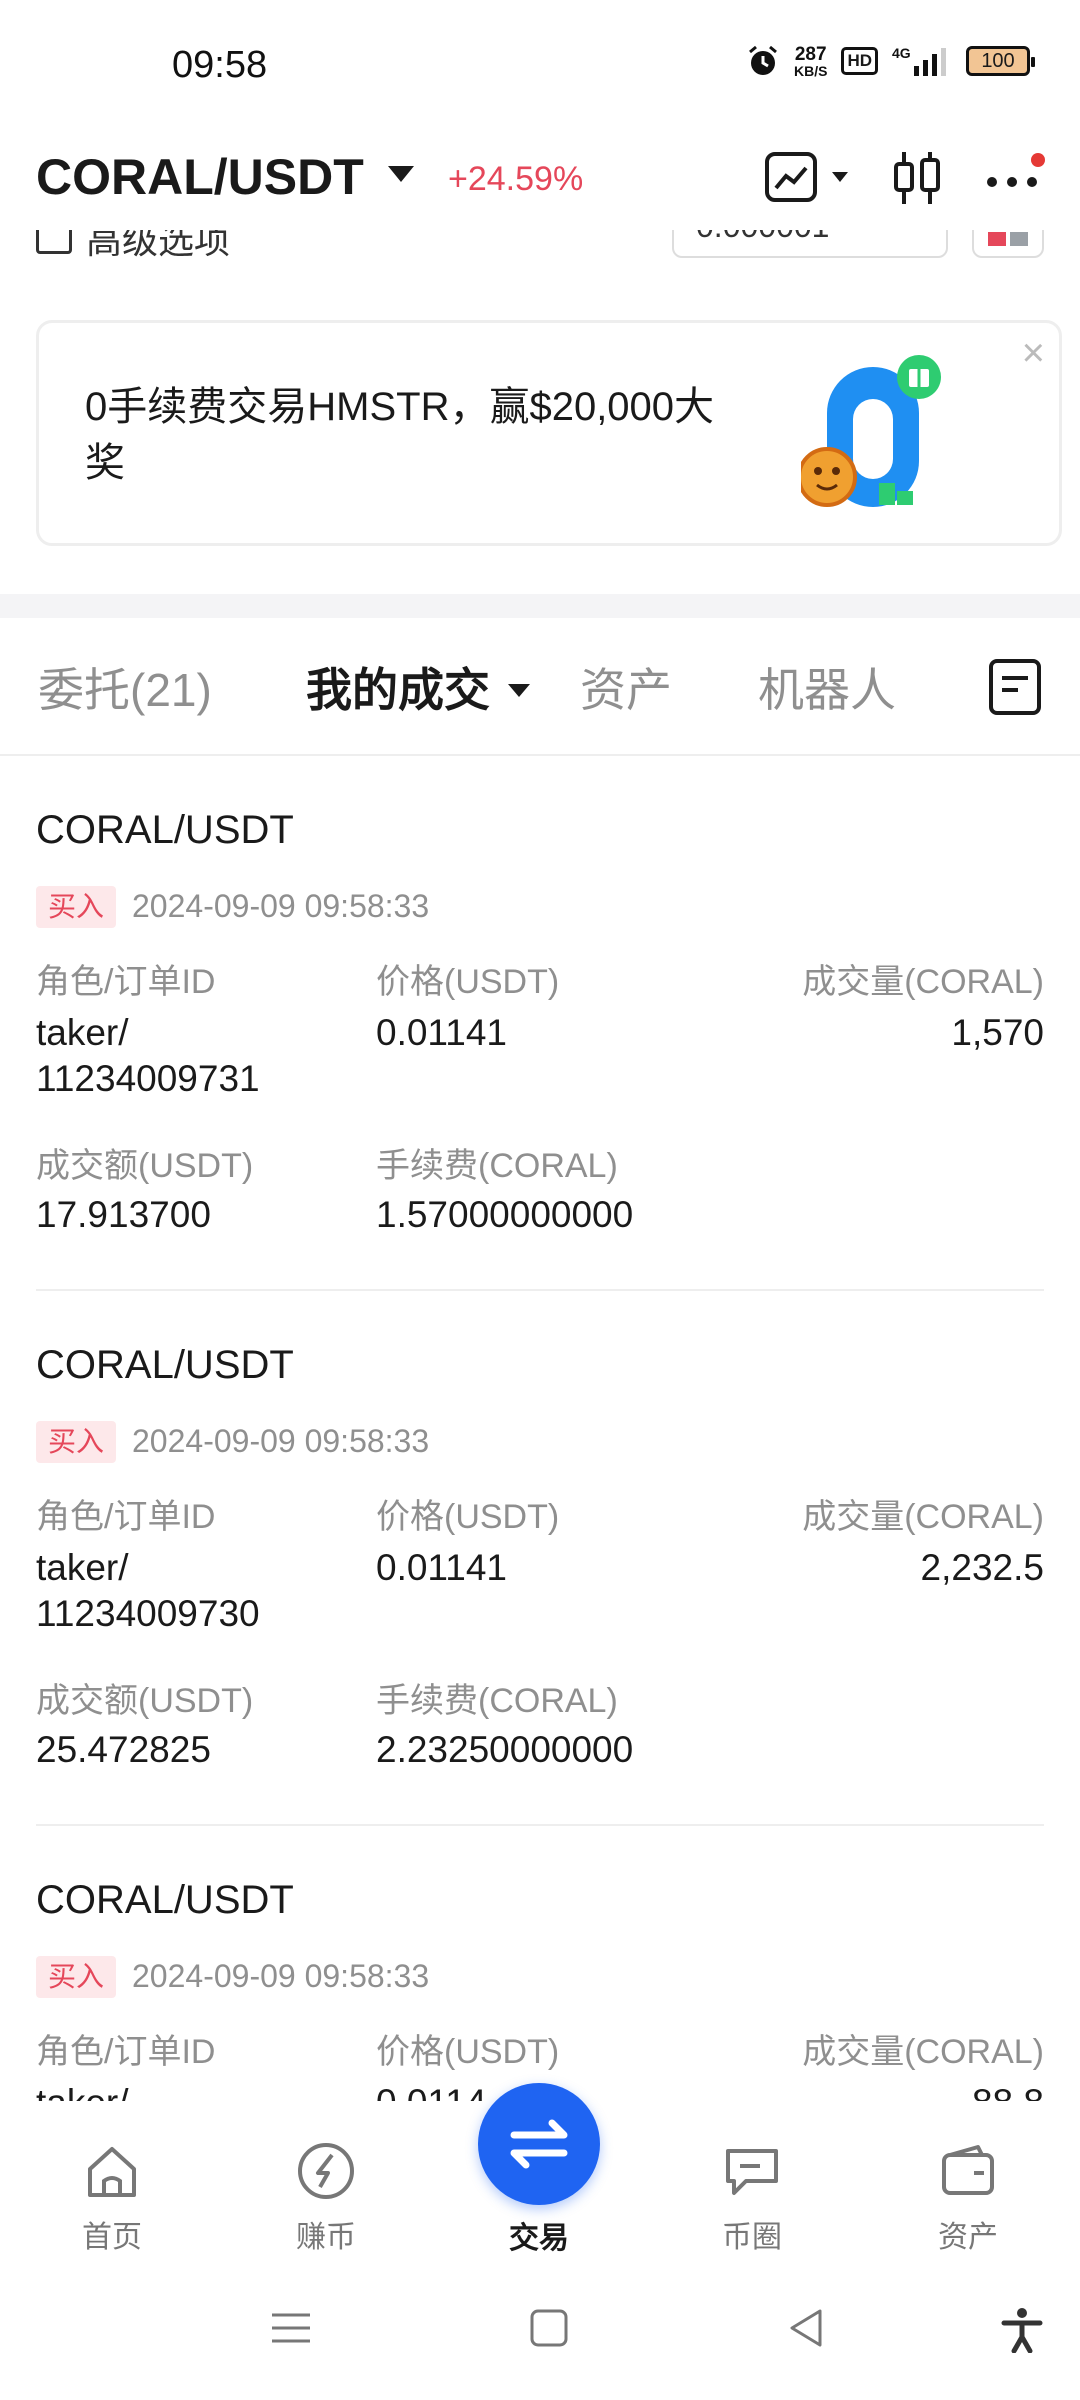  Describe the element at coordinates (398, 687) in the screenshot. I see `tab-my-trades: 我的成交` at that location.